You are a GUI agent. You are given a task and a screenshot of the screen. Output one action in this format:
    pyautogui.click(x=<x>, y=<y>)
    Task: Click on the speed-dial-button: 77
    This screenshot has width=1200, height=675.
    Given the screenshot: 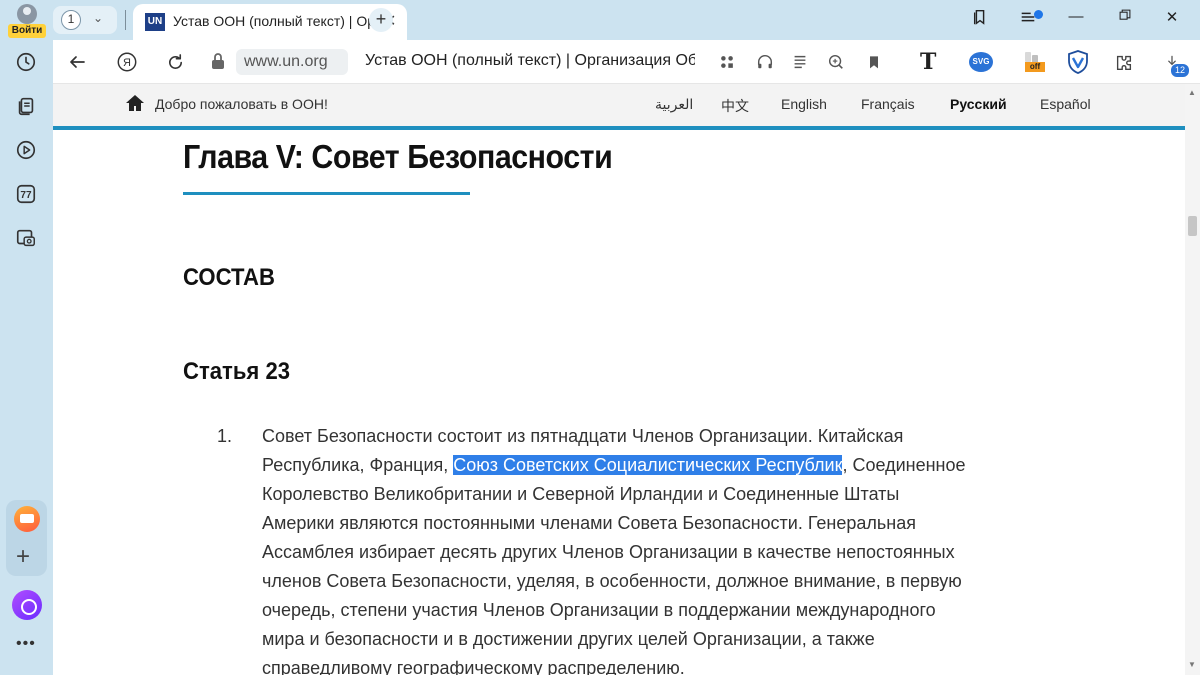 What is the action you would take?
    pyautogui.click(x=26, y=194)
    